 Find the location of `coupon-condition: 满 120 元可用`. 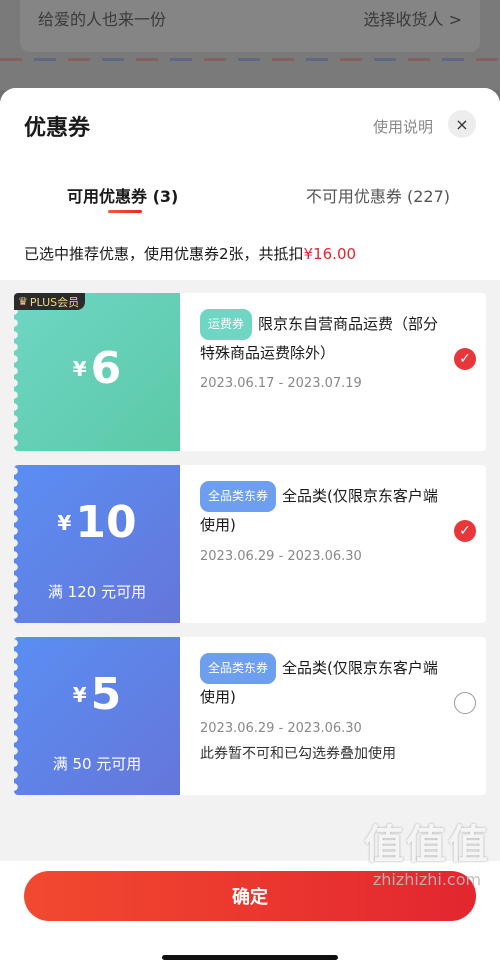

coupon-condition: 满 120 元可用 is located at coordinates (97, 592).